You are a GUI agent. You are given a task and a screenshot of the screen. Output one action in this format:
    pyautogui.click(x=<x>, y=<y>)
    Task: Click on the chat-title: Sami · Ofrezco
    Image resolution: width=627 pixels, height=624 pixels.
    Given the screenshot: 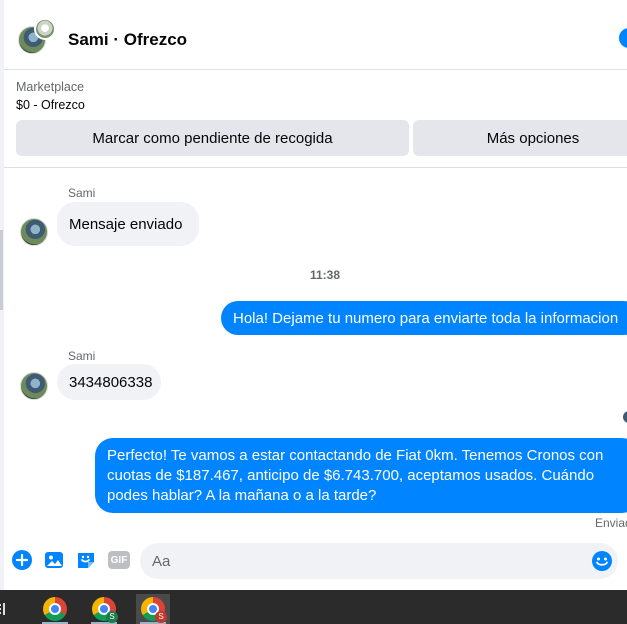 What is the action you would take?
    pyautogui.click(x=127, y=40)
    